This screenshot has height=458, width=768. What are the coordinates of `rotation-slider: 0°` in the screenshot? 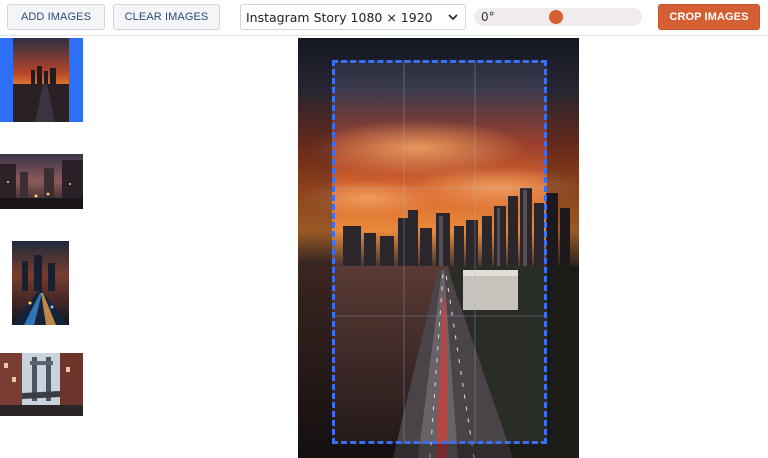 It's located at (558, 17).